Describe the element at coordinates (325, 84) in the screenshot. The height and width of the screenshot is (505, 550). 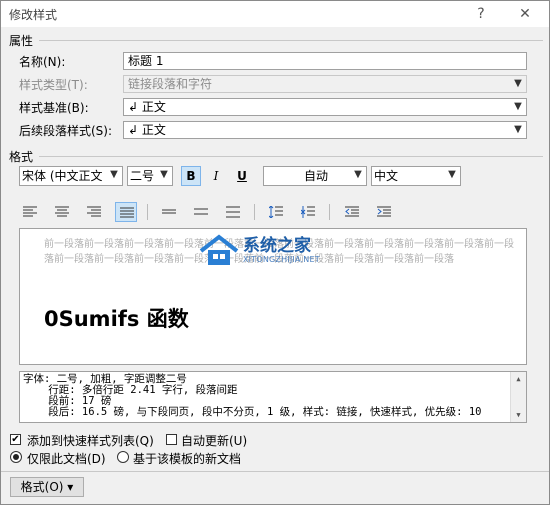
I see `style-type-select: 链接段落和字符 ▼` at that location.